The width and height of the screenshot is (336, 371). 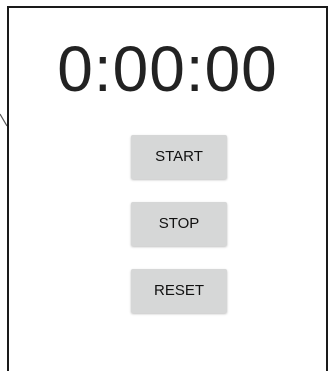 I want to click on reset-button: RESET, so click(x=179, y=291).